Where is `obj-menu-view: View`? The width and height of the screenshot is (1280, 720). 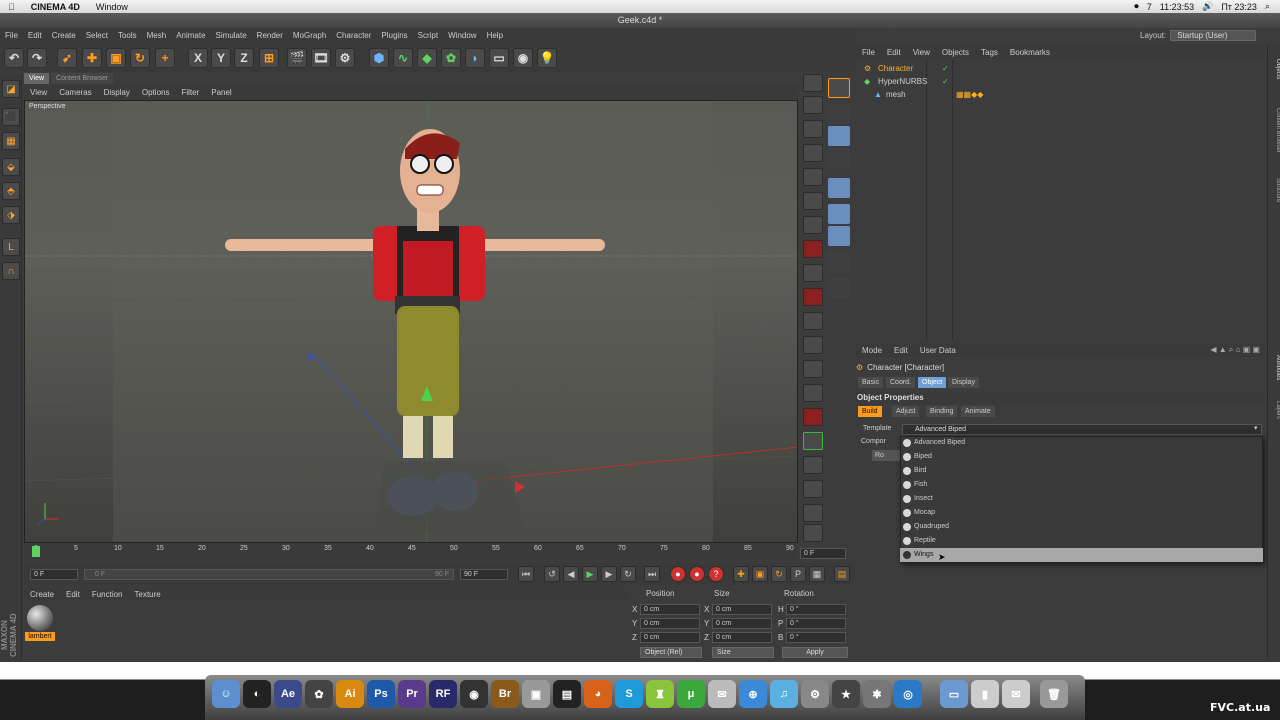 obj-menu-view: View is located at coordinates (921, 52).